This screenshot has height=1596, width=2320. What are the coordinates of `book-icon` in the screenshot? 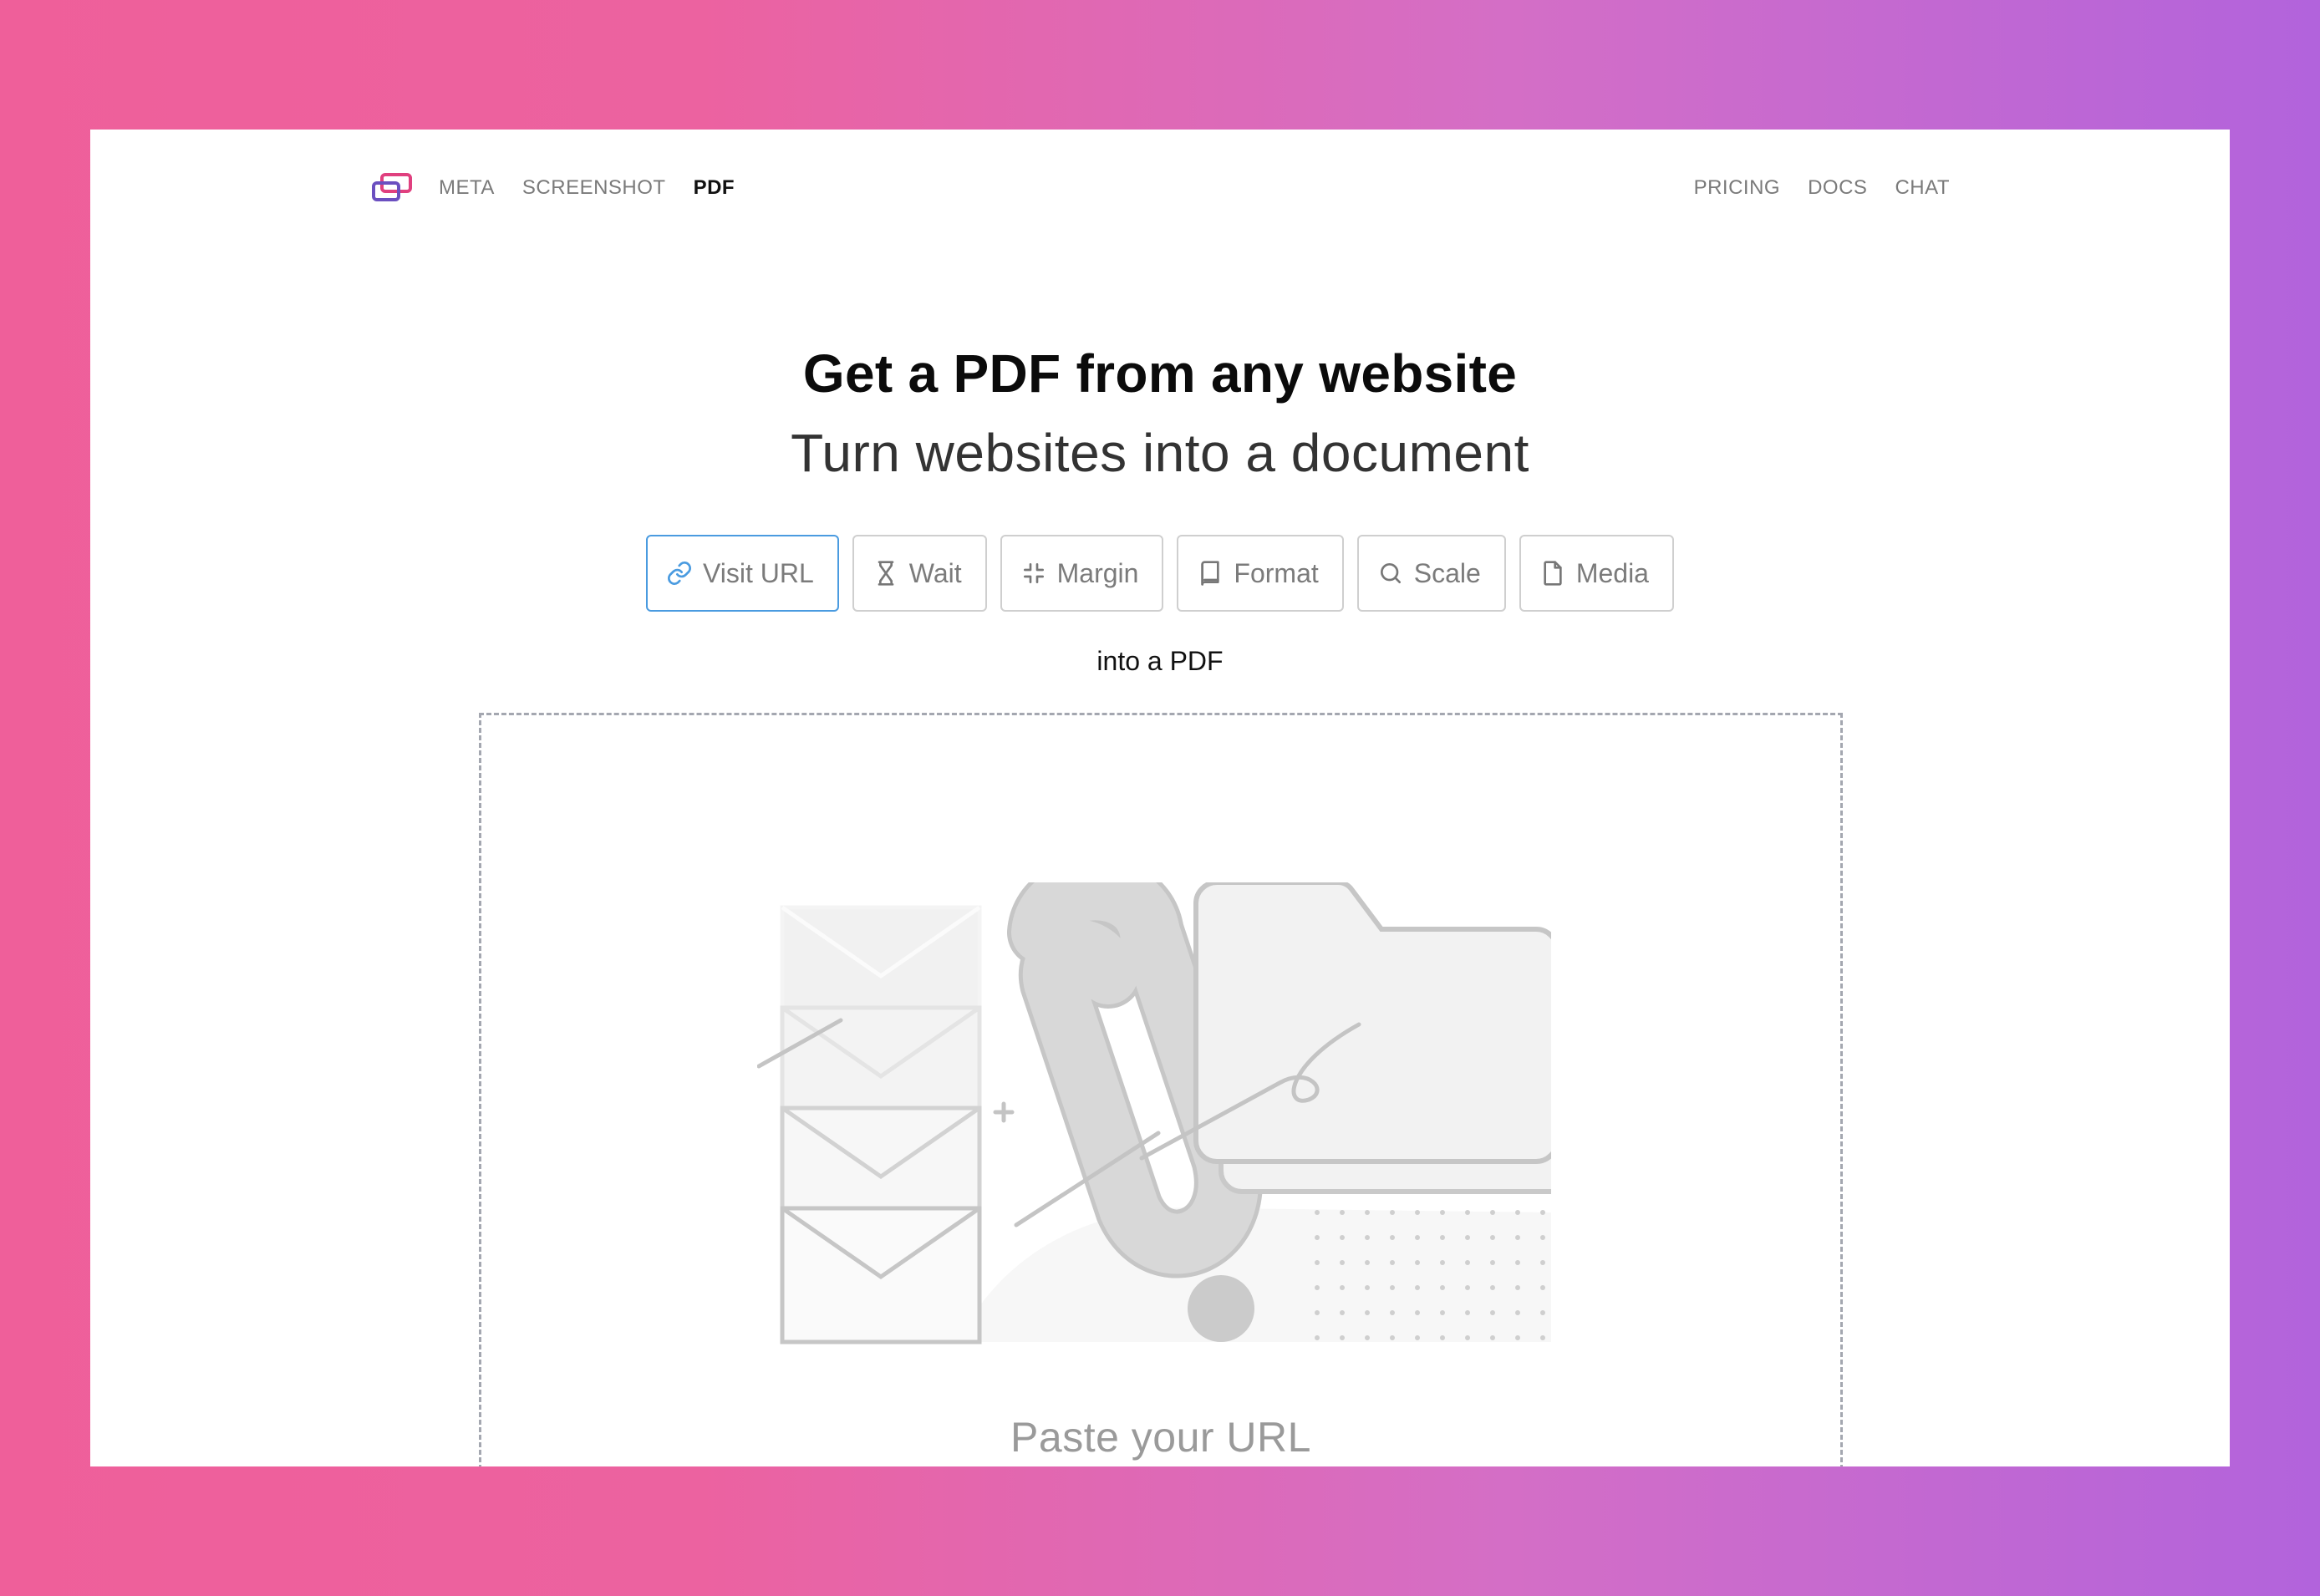 It's located at (1211, 573).